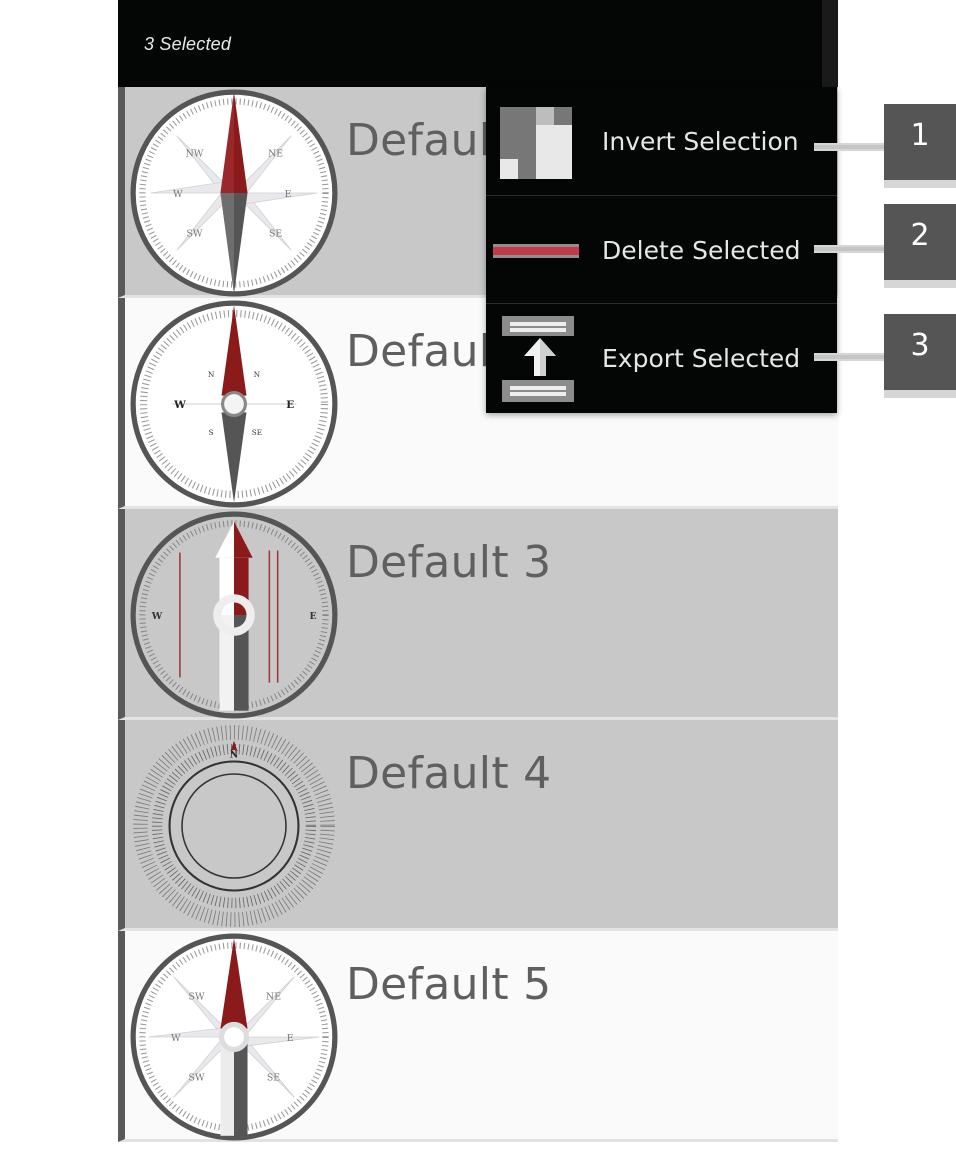  Describe the element at coordinates (920, 235) in the screenshot. I see `callout-number: 2` at that location.